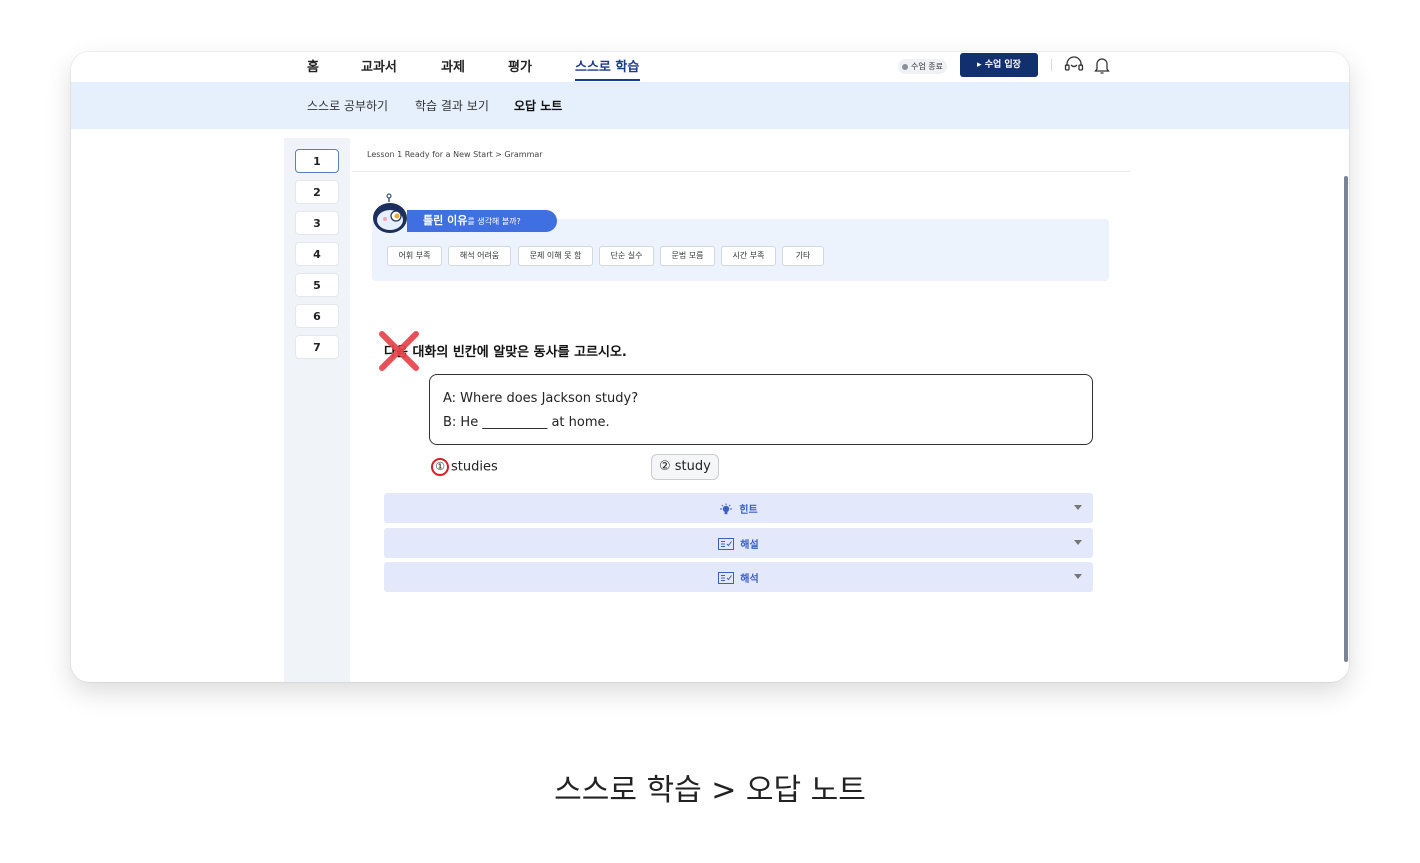 This screenshot has width=1420, height=863. What do you see at coordinates (317, 285) in the screenshot?
I see `question-number-5: 5` at bounding box center [317, 285].